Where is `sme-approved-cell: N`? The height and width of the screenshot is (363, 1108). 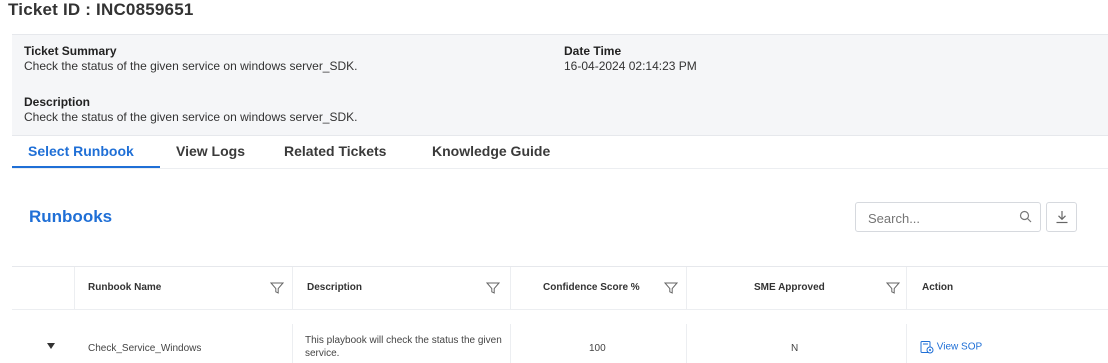 sme-approved-cell: N is located at coordinates (795, 348).